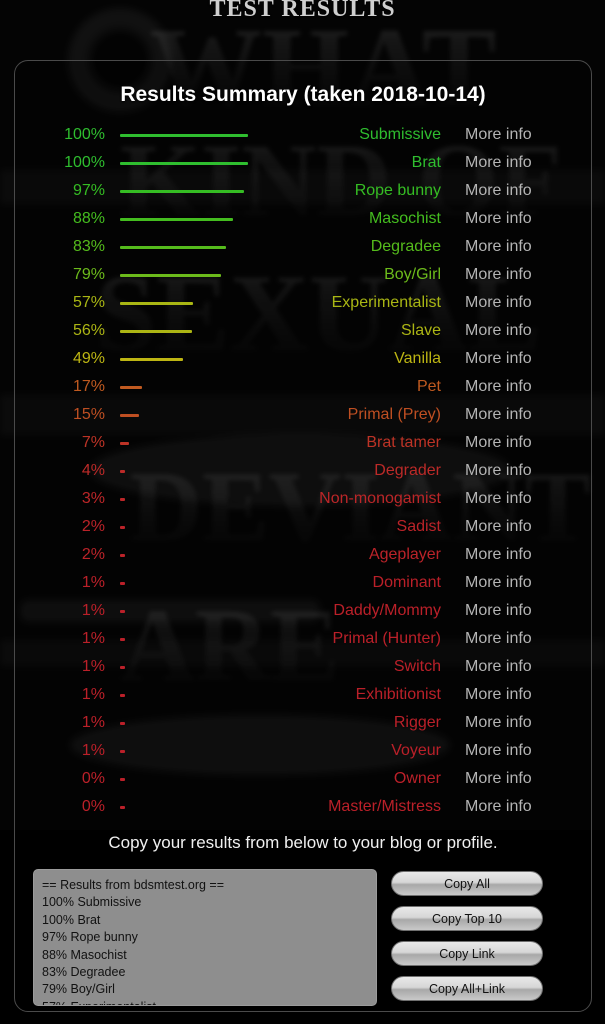 This screenshot has height=1024, width=605. What do you see at coordinates (467, 953) in the screenshot?
I see `copy-link-button: Copy Link` at bounding box center [467, 953].